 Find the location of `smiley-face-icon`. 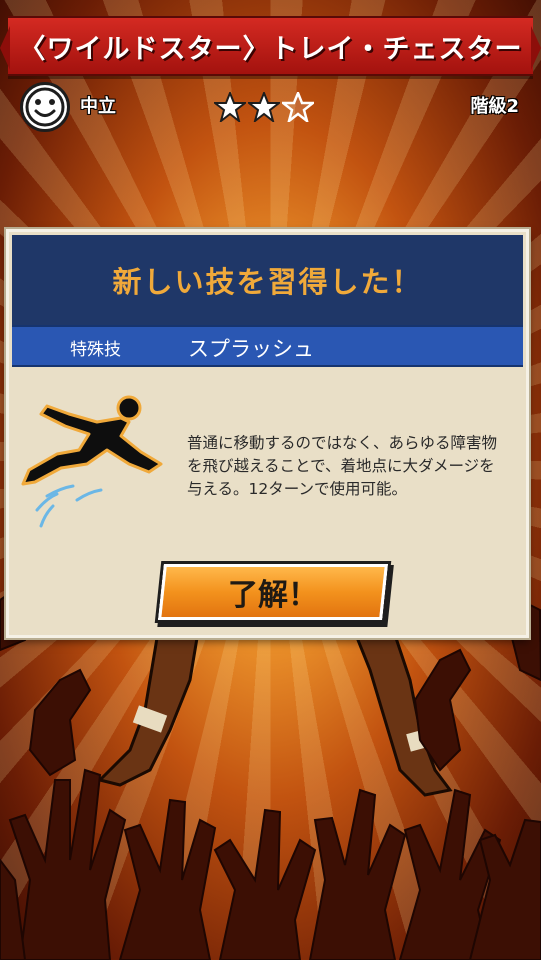

smiley-face-icon is located at coordinates (45, 107).